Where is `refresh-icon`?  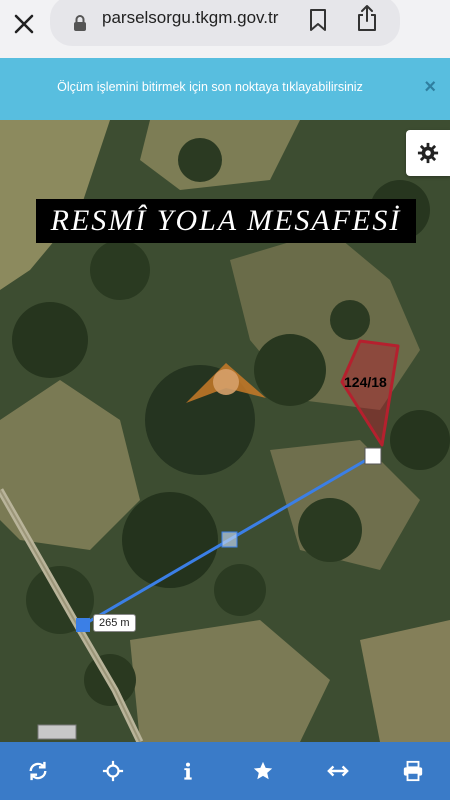 refresh-icon is located at coordinates (37, 771).